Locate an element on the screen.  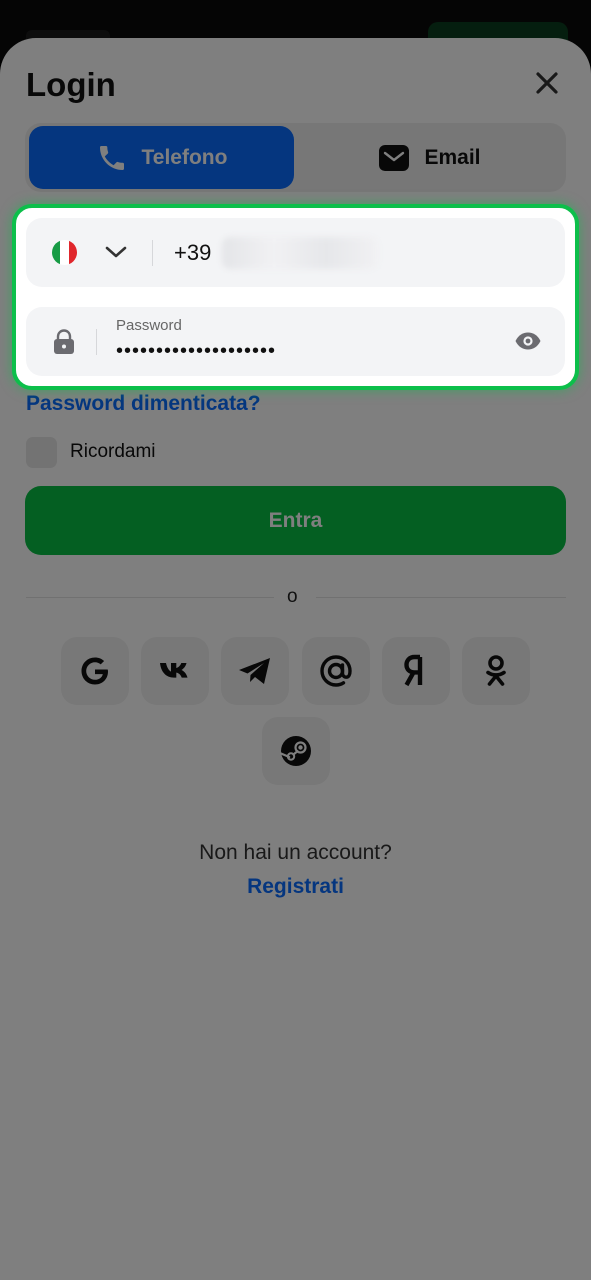
password-value: •••••••••••••••••••• is located at coordinates (196, 351).